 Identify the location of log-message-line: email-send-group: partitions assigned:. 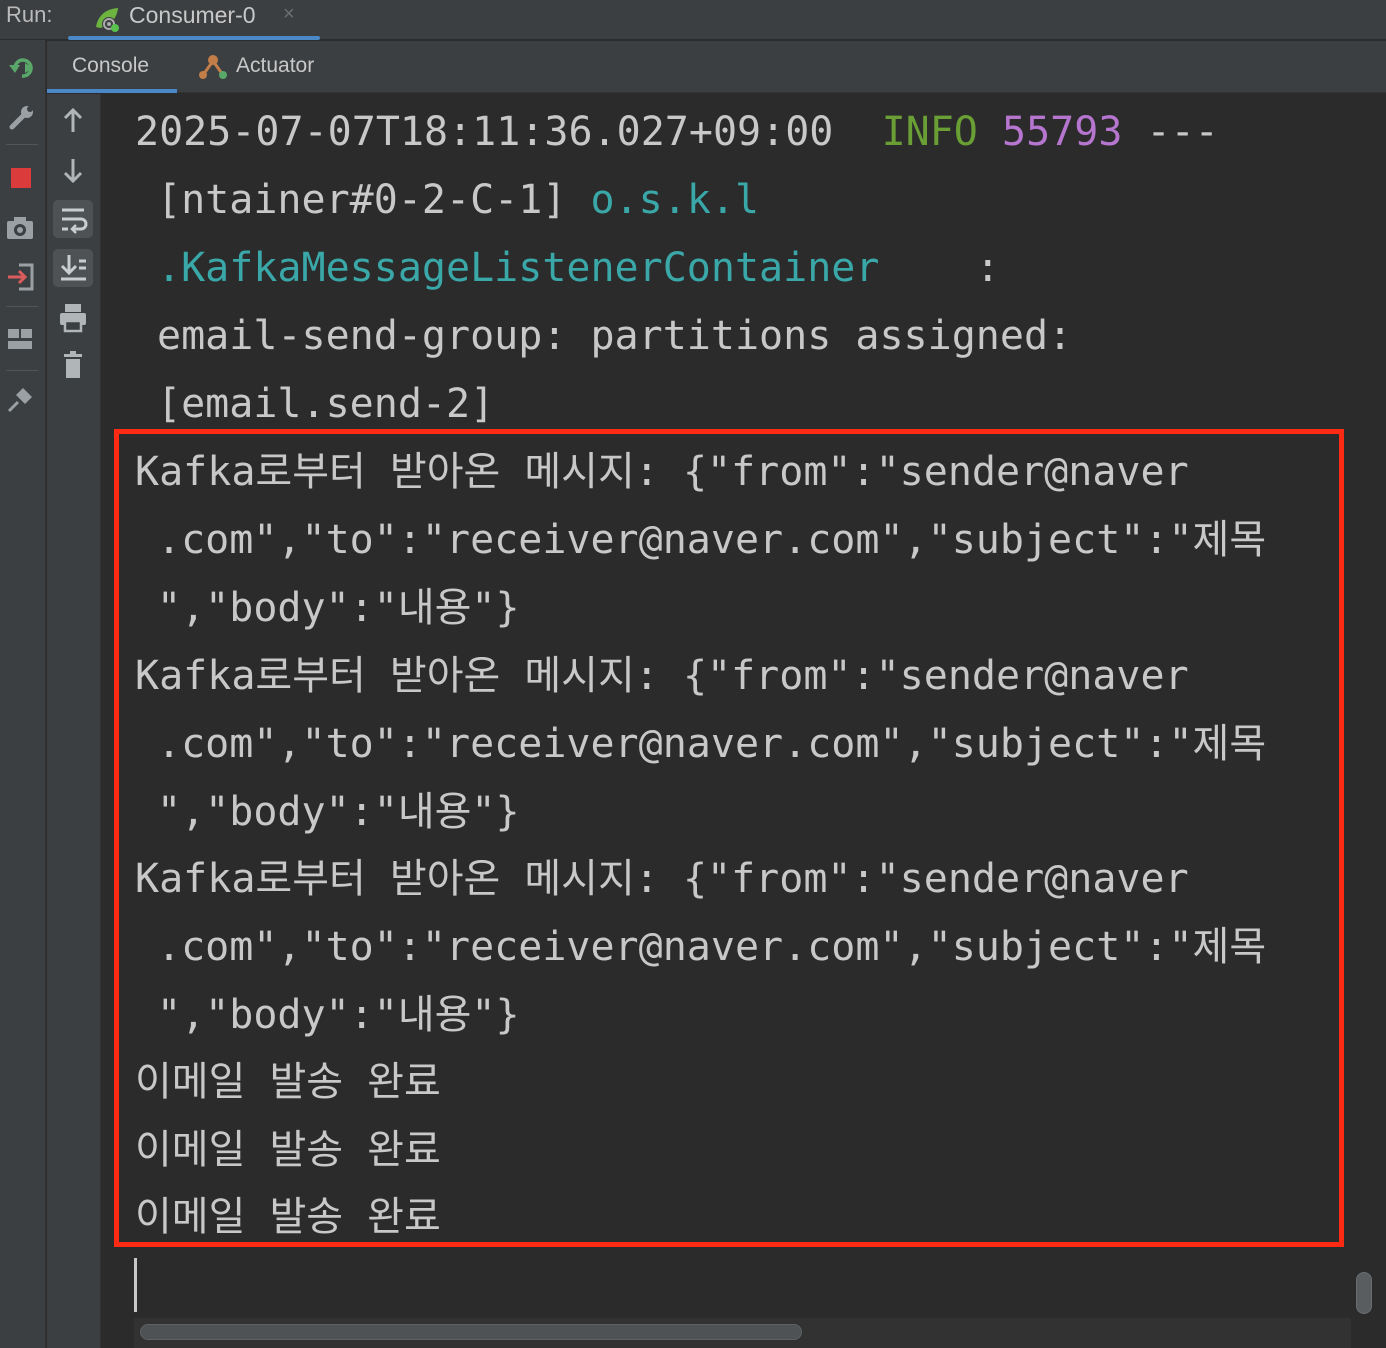
(615, 336).